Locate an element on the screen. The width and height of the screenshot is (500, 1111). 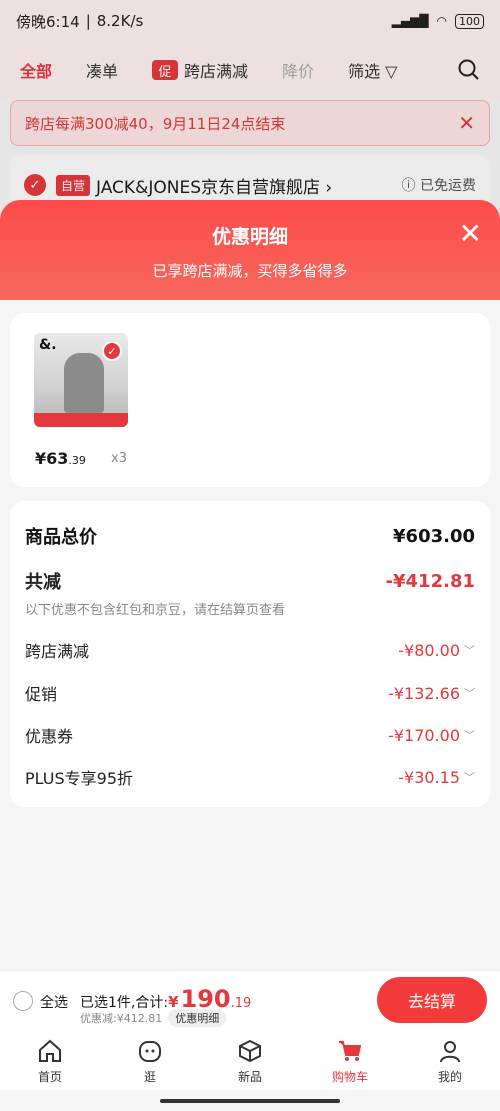
product-quantity: x3 is located at coordinates (119, 458).